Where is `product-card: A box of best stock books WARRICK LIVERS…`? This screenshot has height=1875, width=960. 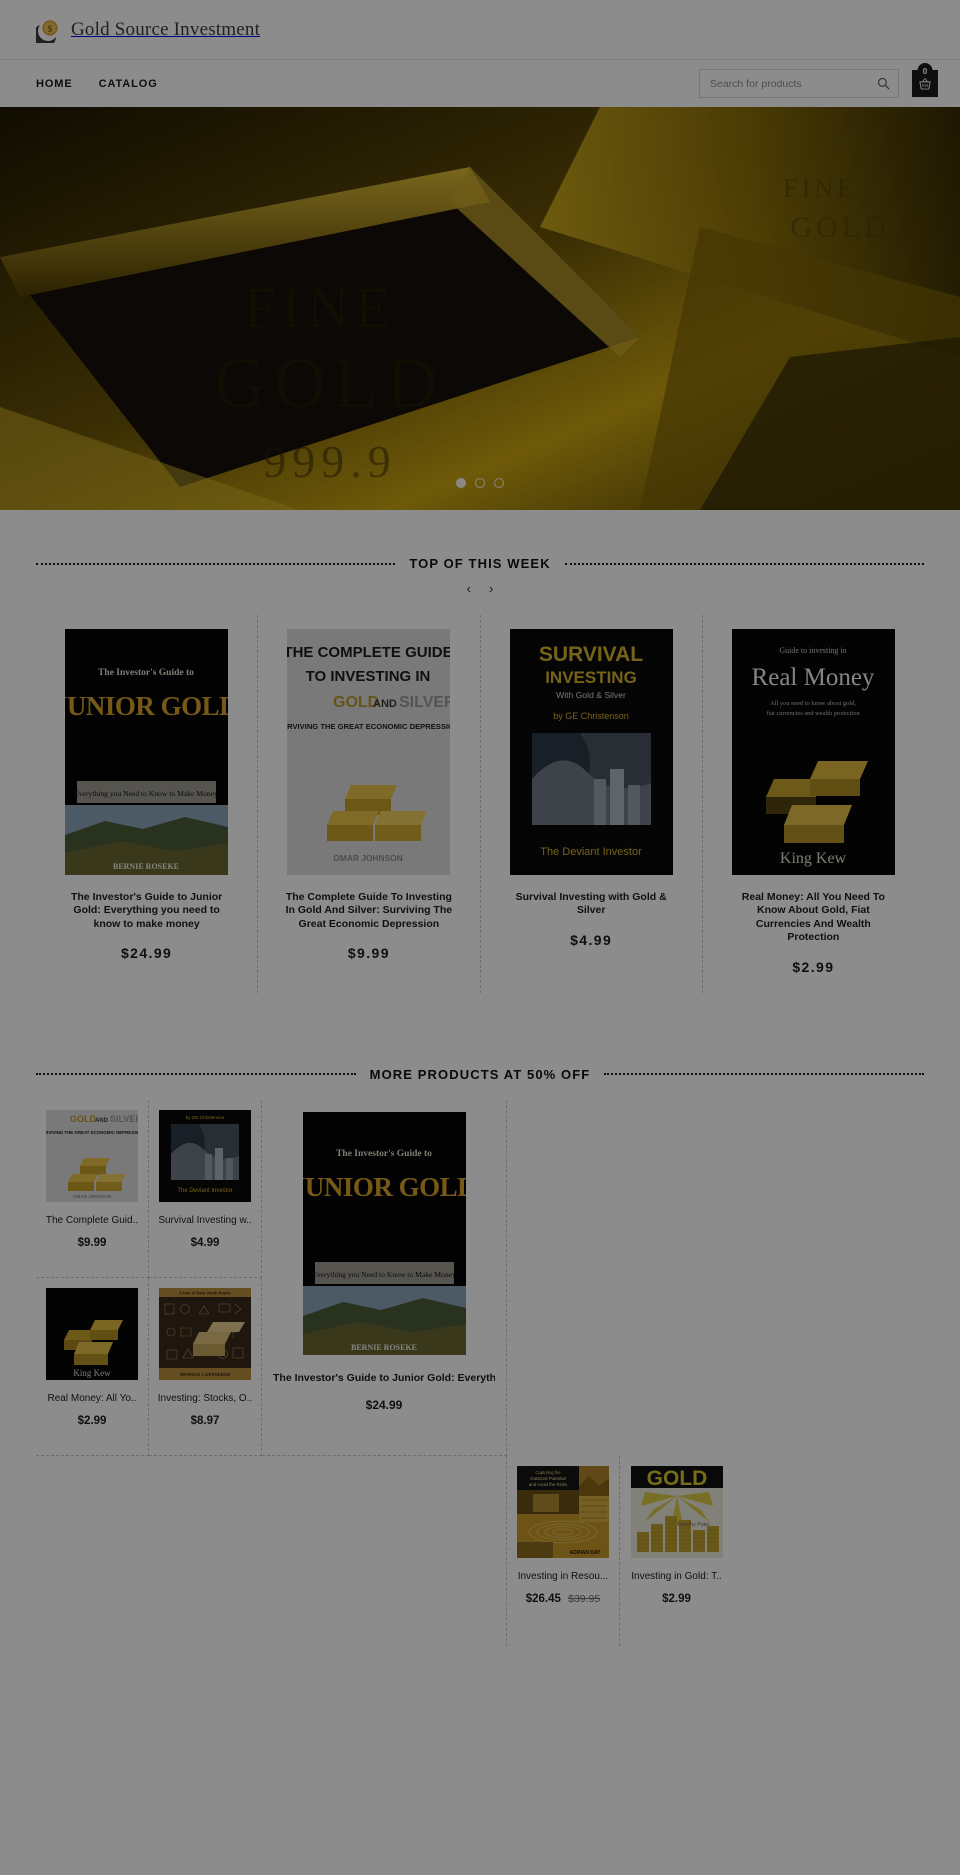
product-card: A box of best stock books WARRICK LIVERS… is located at coordinates (205, 1366).